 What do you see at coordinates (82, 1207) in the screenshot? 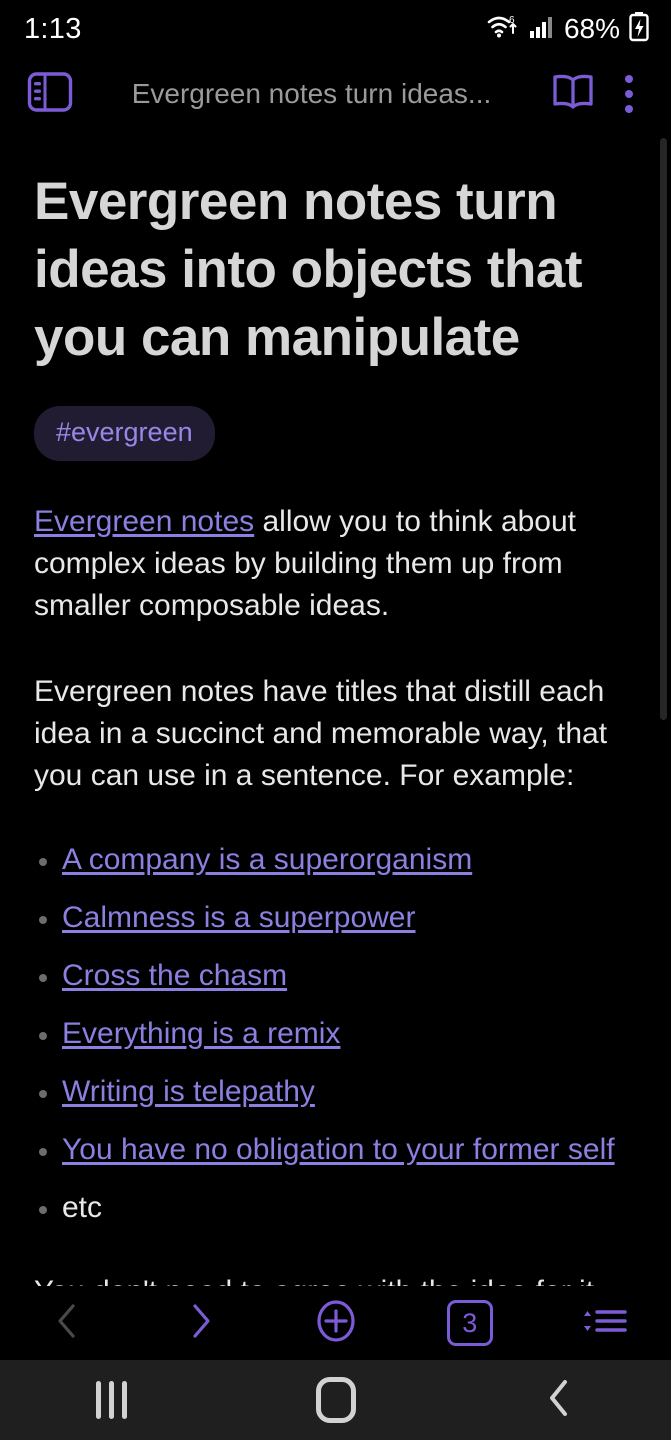
I see `list-item-text: etc` at bounding box center [82, 1207].